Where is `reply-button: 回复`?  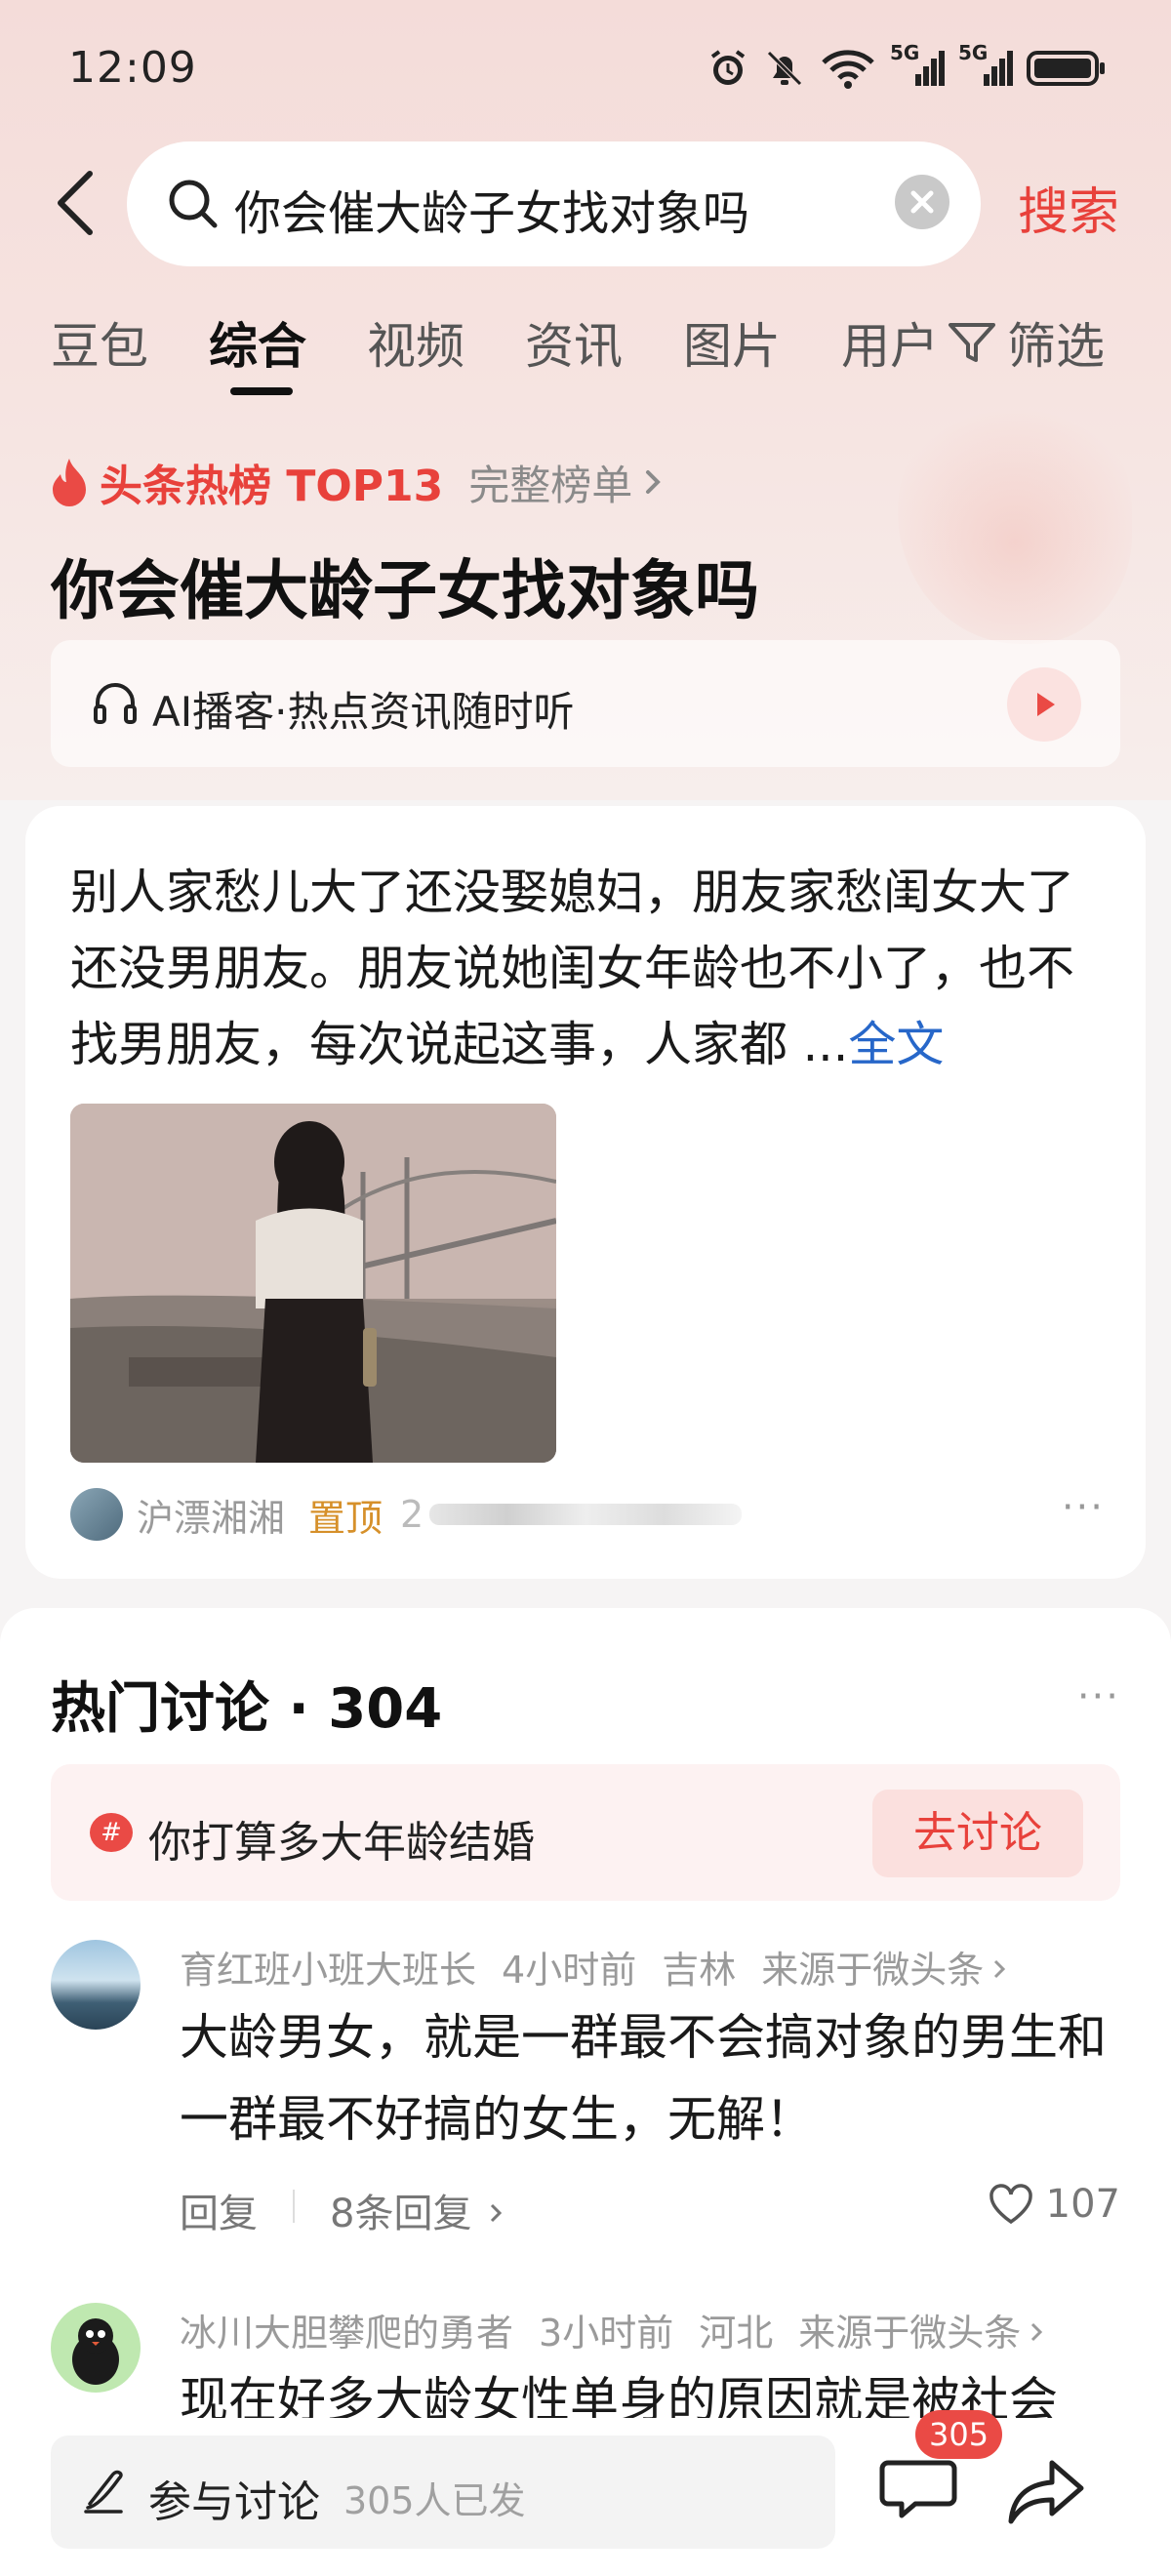
reply-button: 回复 is located at coordinates (219, 2210).